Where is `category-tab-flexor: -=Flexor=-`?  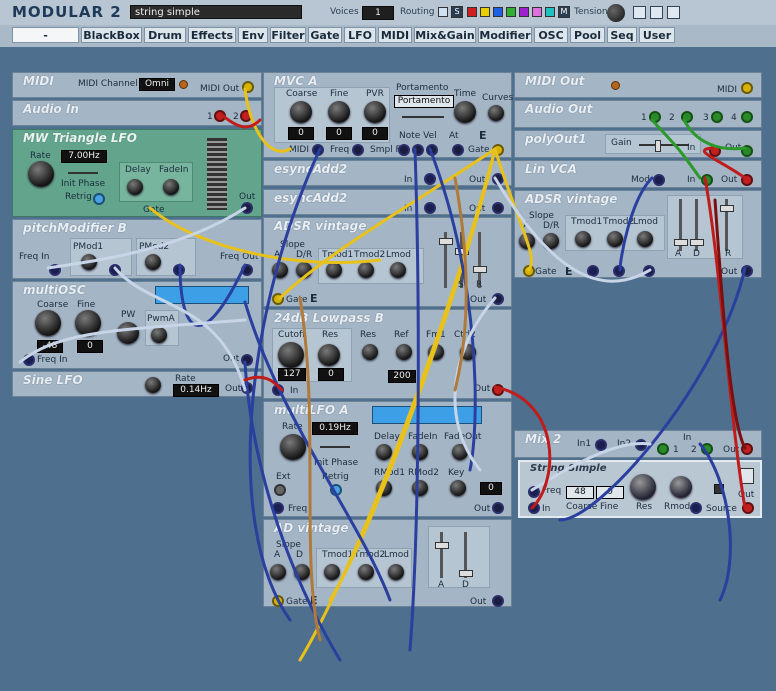
category-tab-flexor: -=Flexor=- is located at coordinates (45, 42).